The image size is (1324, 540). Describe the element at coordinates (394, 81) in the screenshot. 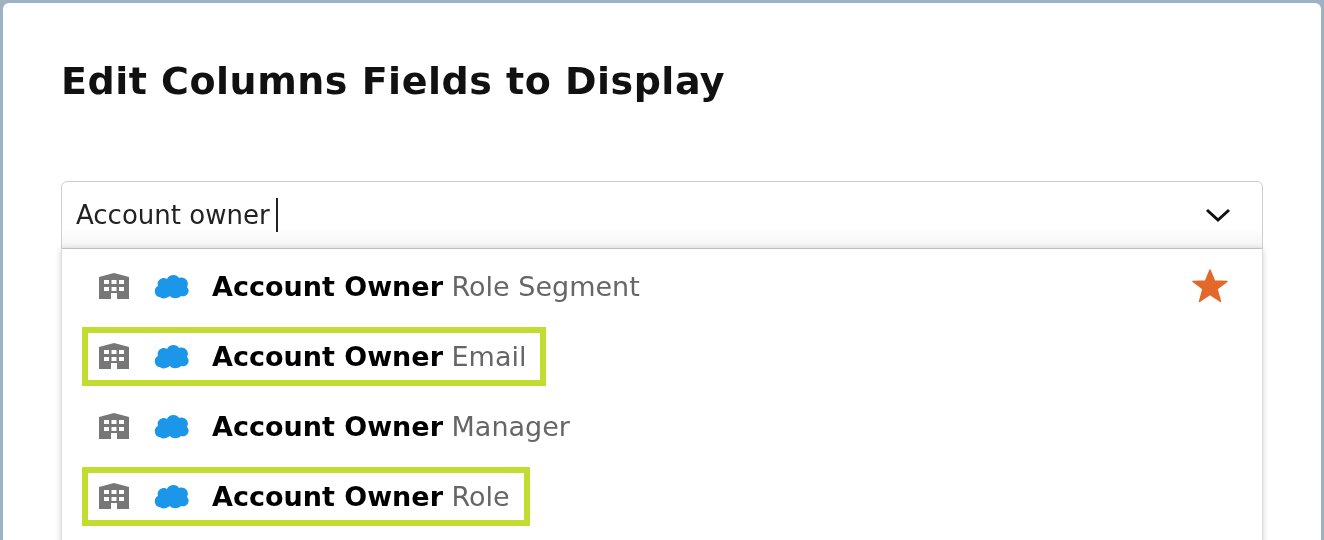

I see `dialog-title: Edit Columns Fields to Display` at that location.